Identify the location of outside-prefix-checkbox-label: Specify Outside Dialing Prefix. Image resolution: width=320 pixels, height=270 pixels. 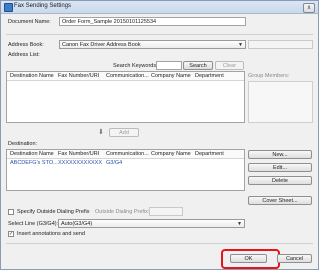
(53, 212).